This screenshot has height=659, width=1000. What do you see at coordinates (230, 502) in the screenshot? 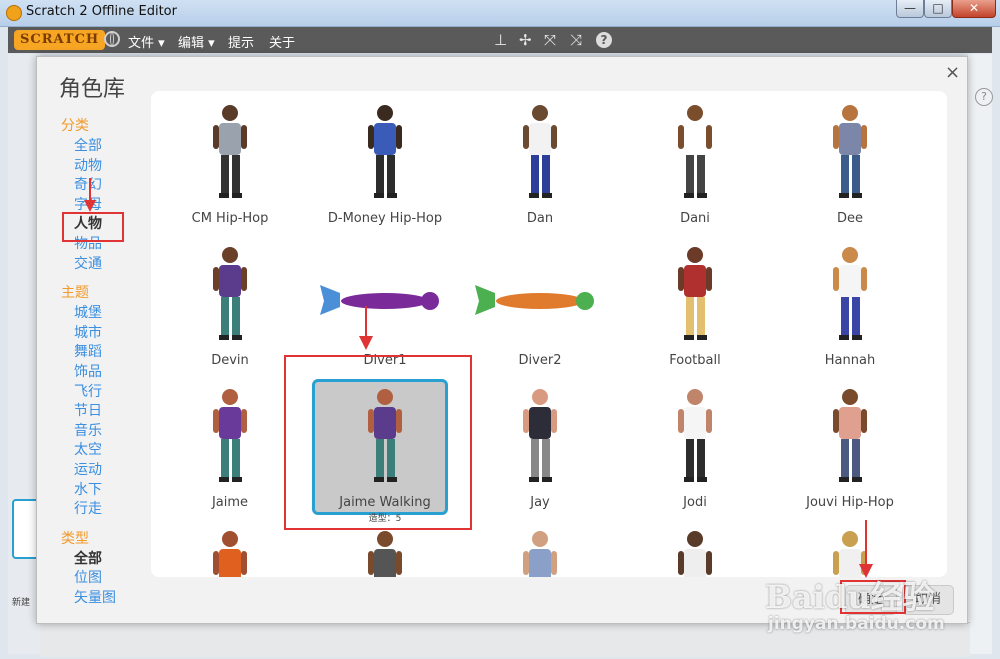
I see `sprite-name: Jaime` at bounding box center [230, 502].